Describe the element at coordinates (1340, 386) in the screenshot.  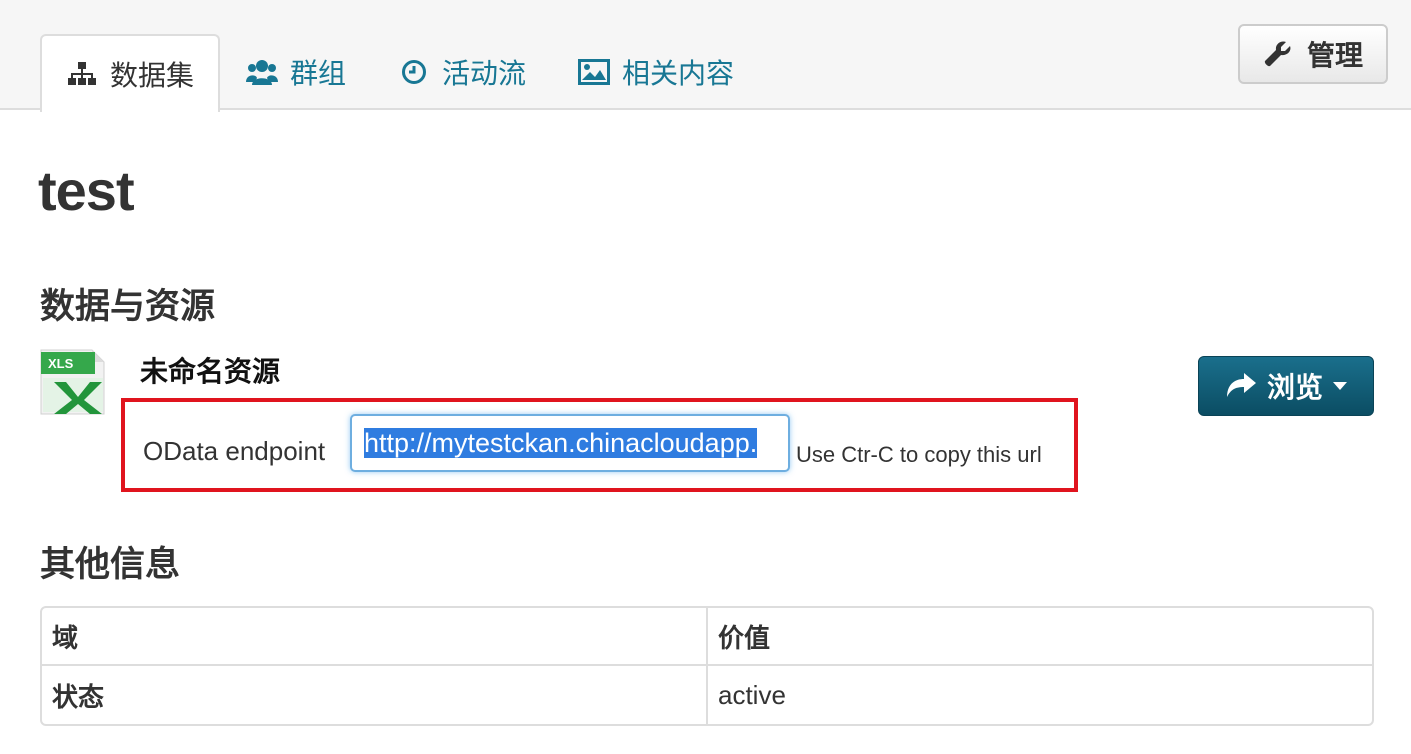
I see `caret-down-icon` at that location.